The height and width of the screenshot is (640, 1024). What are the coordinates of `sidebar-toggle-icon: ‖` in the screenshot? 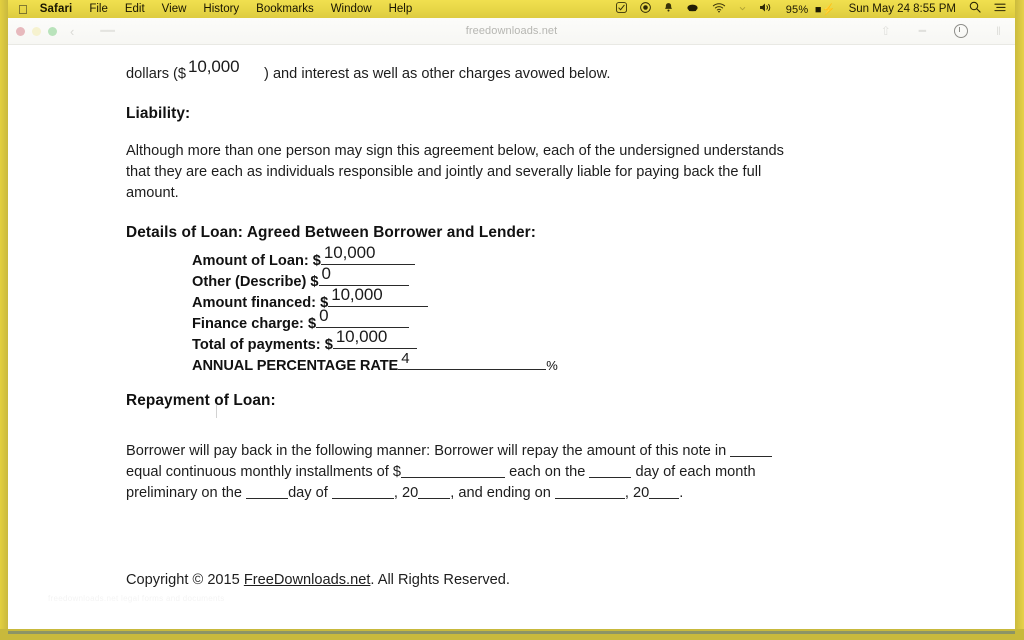 It's located at (998, 31).